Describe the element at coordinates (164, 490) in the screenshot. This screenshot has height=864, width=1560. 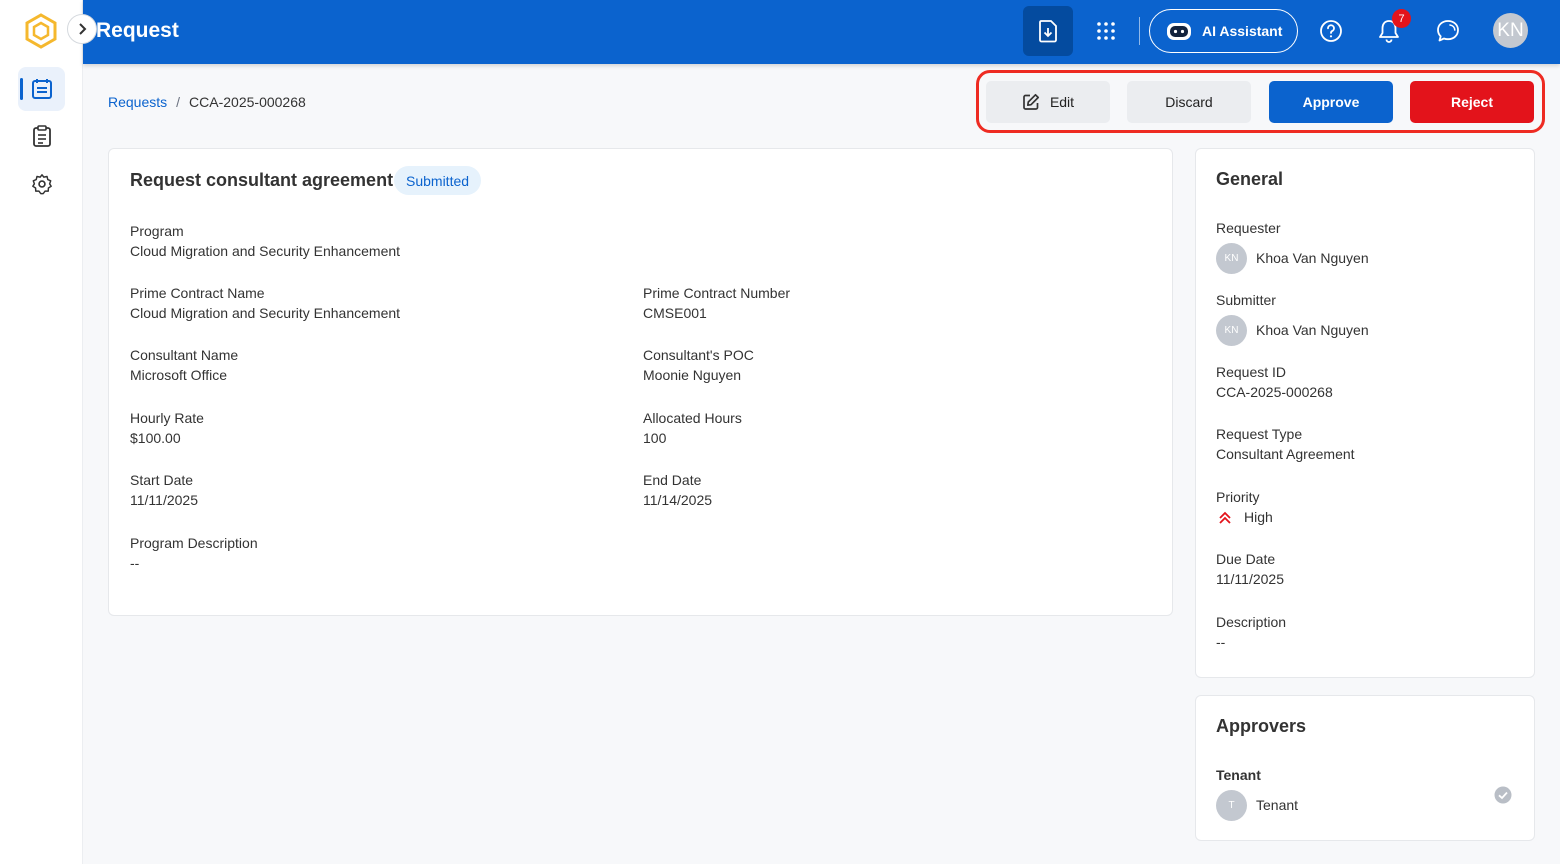
I see `field-start-date: Start Date 11/11/2025` at that location.